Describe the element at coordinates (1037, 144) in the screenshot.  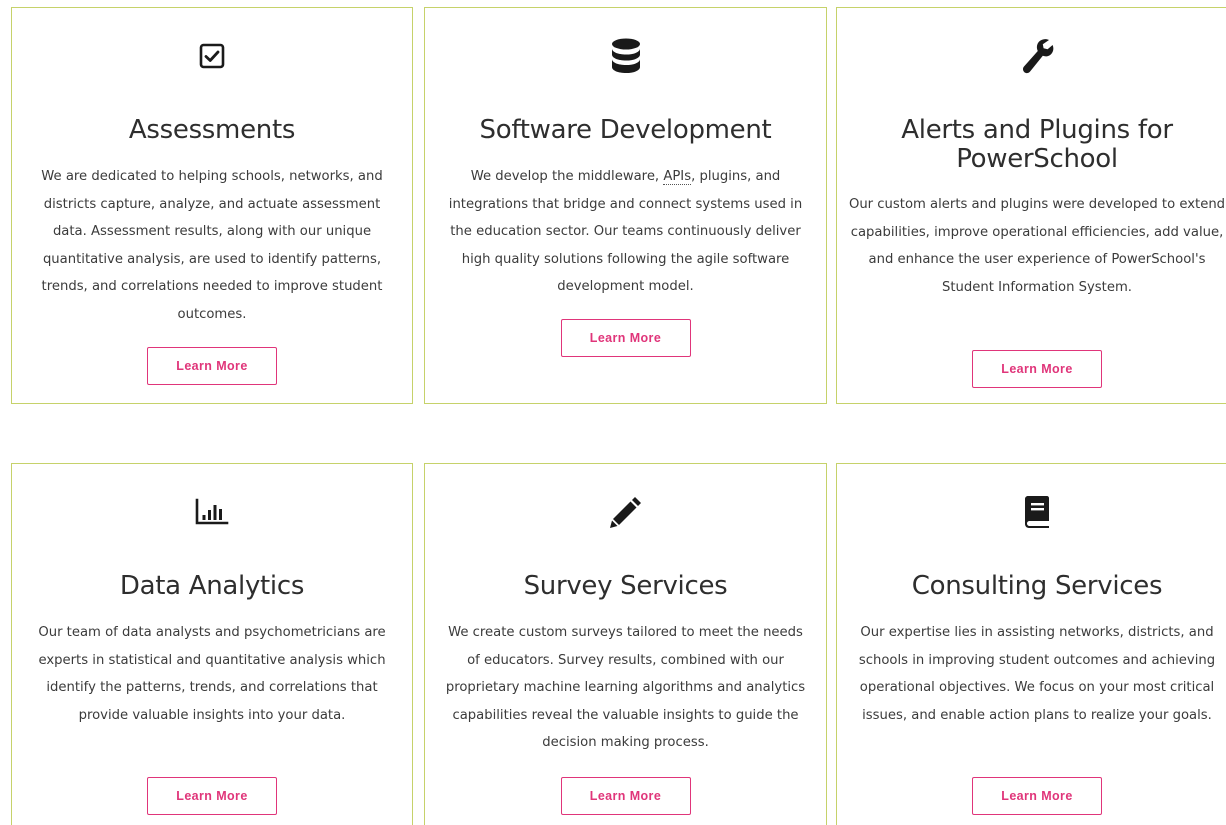
I see `card-title: Alerts and Plugins for PowerSchool` at that location.